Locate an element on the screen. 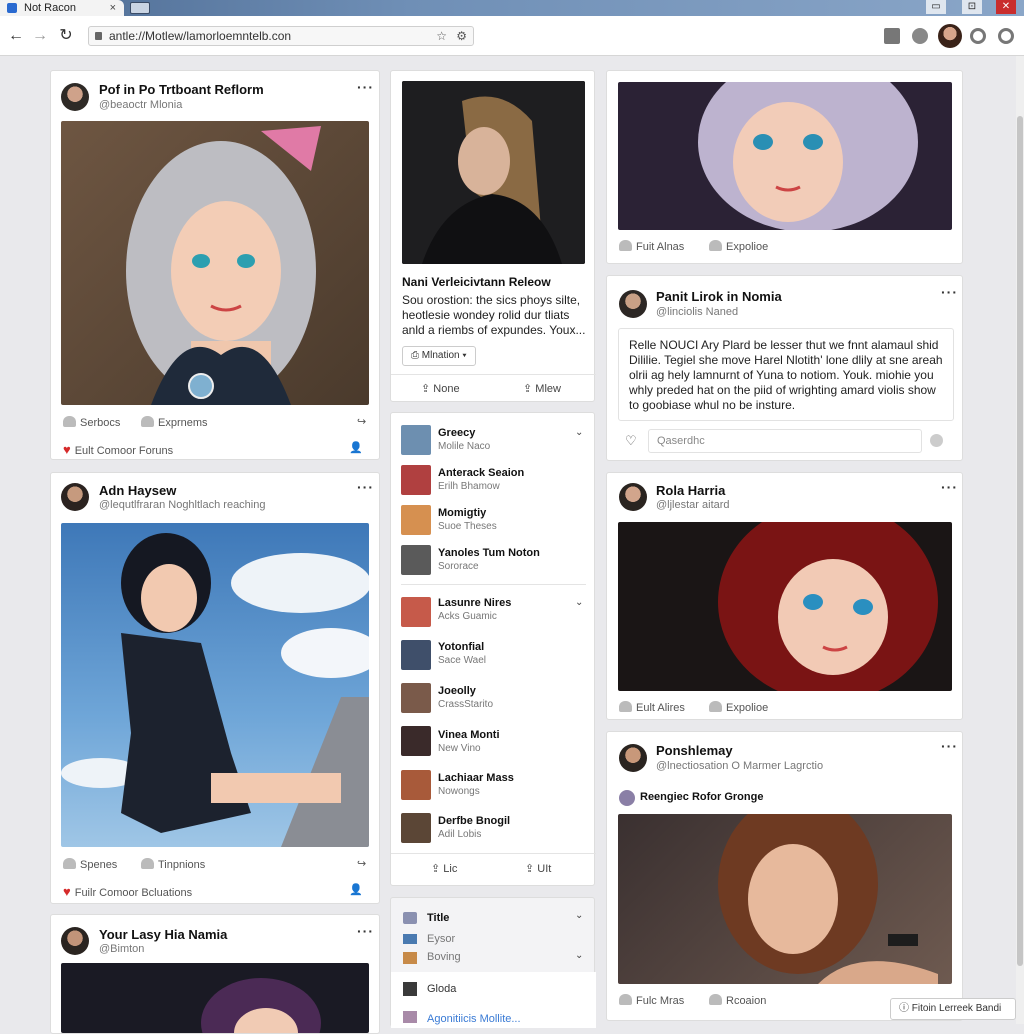 This screenshot has width=1024, height=1034. post-handle: @beaoctr Mlonia is located at coordinates (140, 105).